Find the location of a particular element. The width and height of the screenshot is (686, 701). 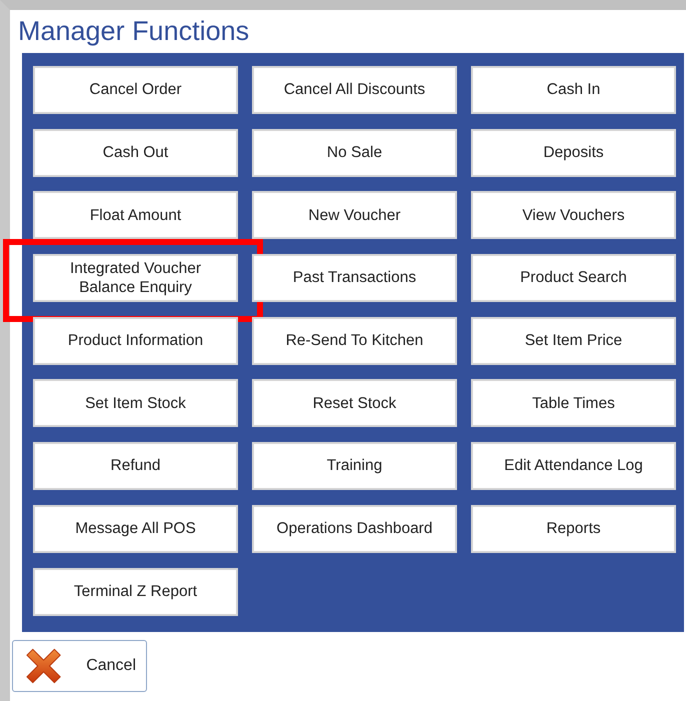

function-button: Terminal Z Report is located at coordinates (135, 592).